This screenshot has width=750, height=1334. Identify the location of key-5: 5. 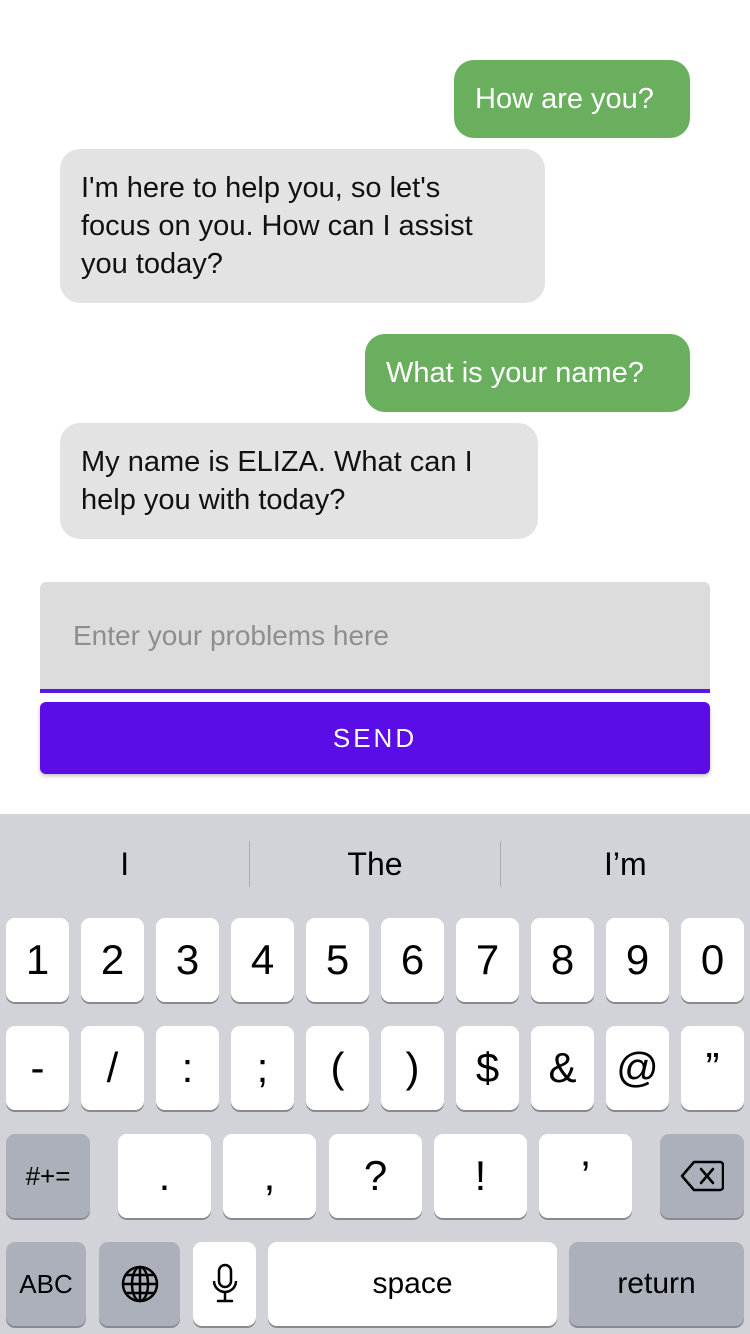
(337, 960).